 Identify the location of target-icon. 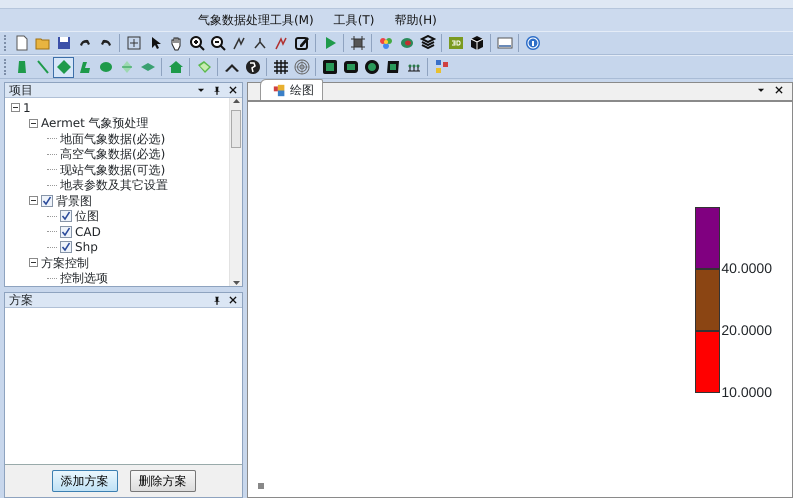
(302, 67).